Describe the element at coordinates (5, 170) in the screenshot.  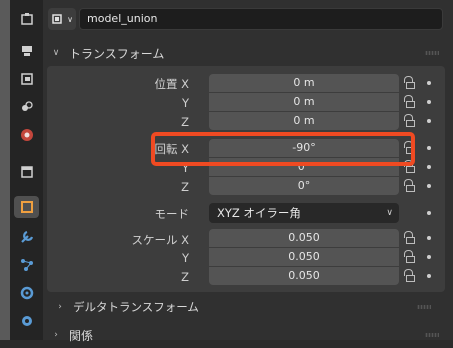
I see `viewport-edge` at that location.